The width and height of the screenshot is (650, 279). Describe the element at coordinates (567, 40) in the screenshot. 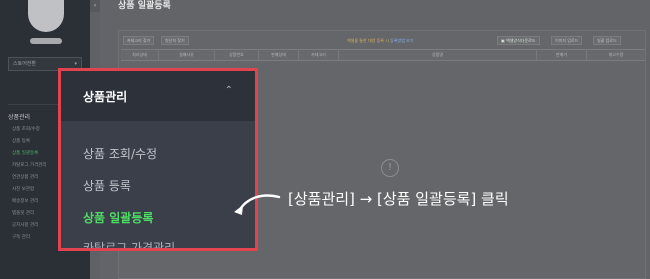

I see `image-upload-button: 이미지 업로드` at that location.